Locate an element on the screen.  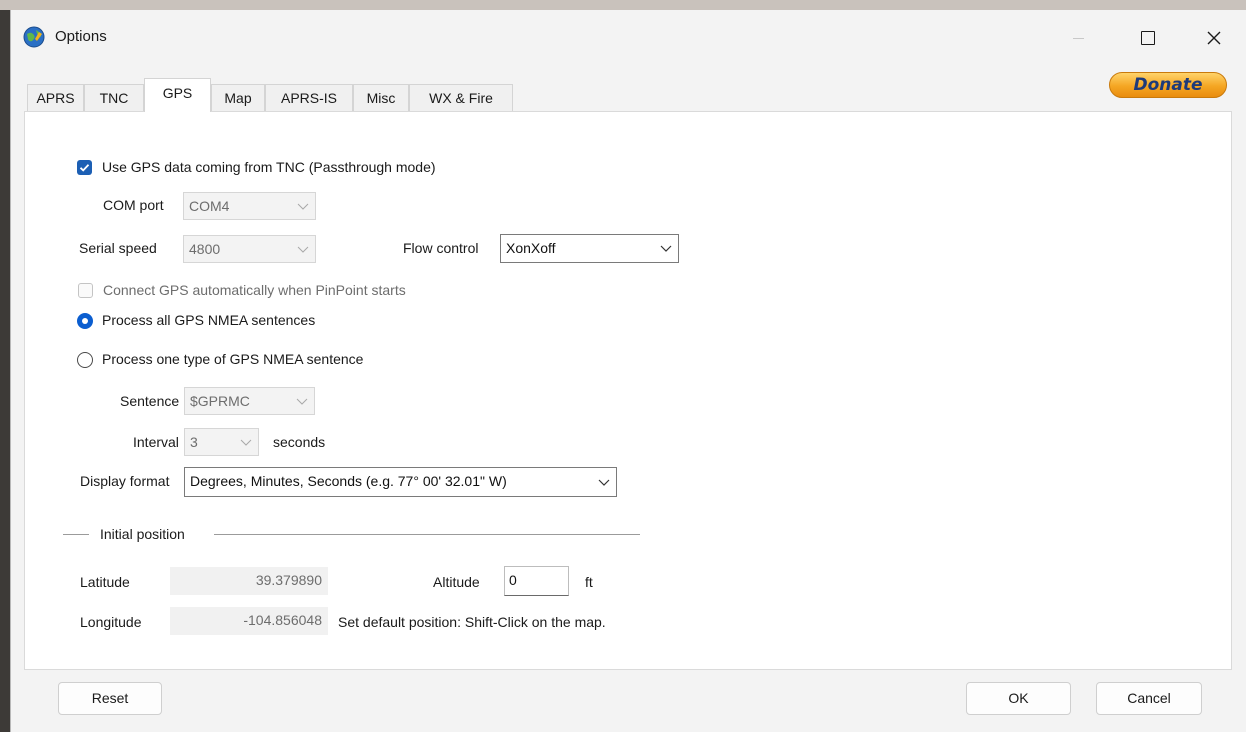
minimize-icon is located at coordinates (1078, 38).